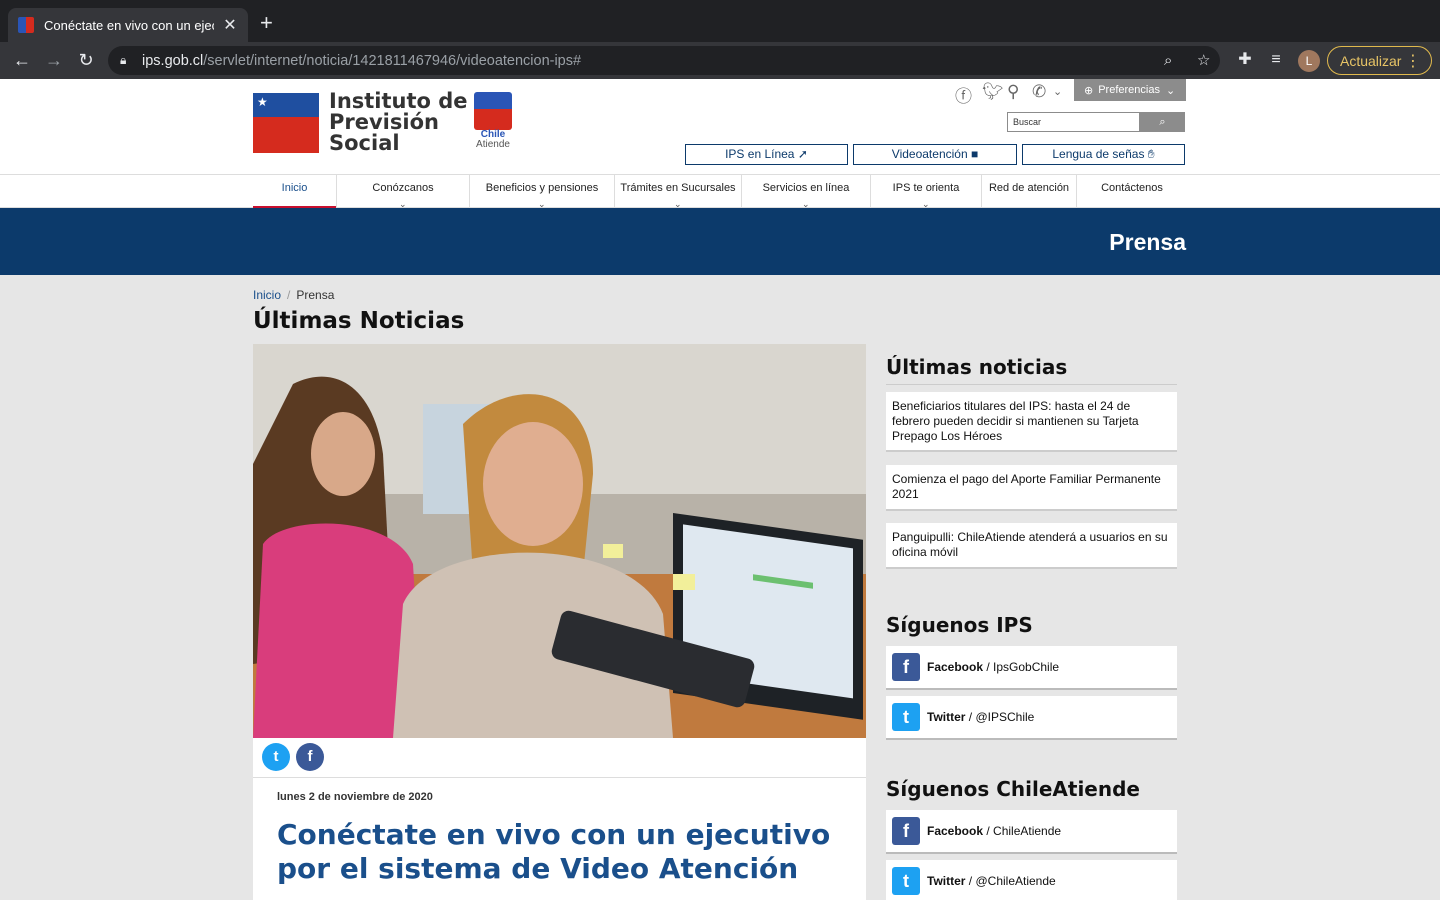 The image size is (1440, 900). I want to click on ips-twitter-link: t Twitter / @IPSChile, so click(1031, 718).